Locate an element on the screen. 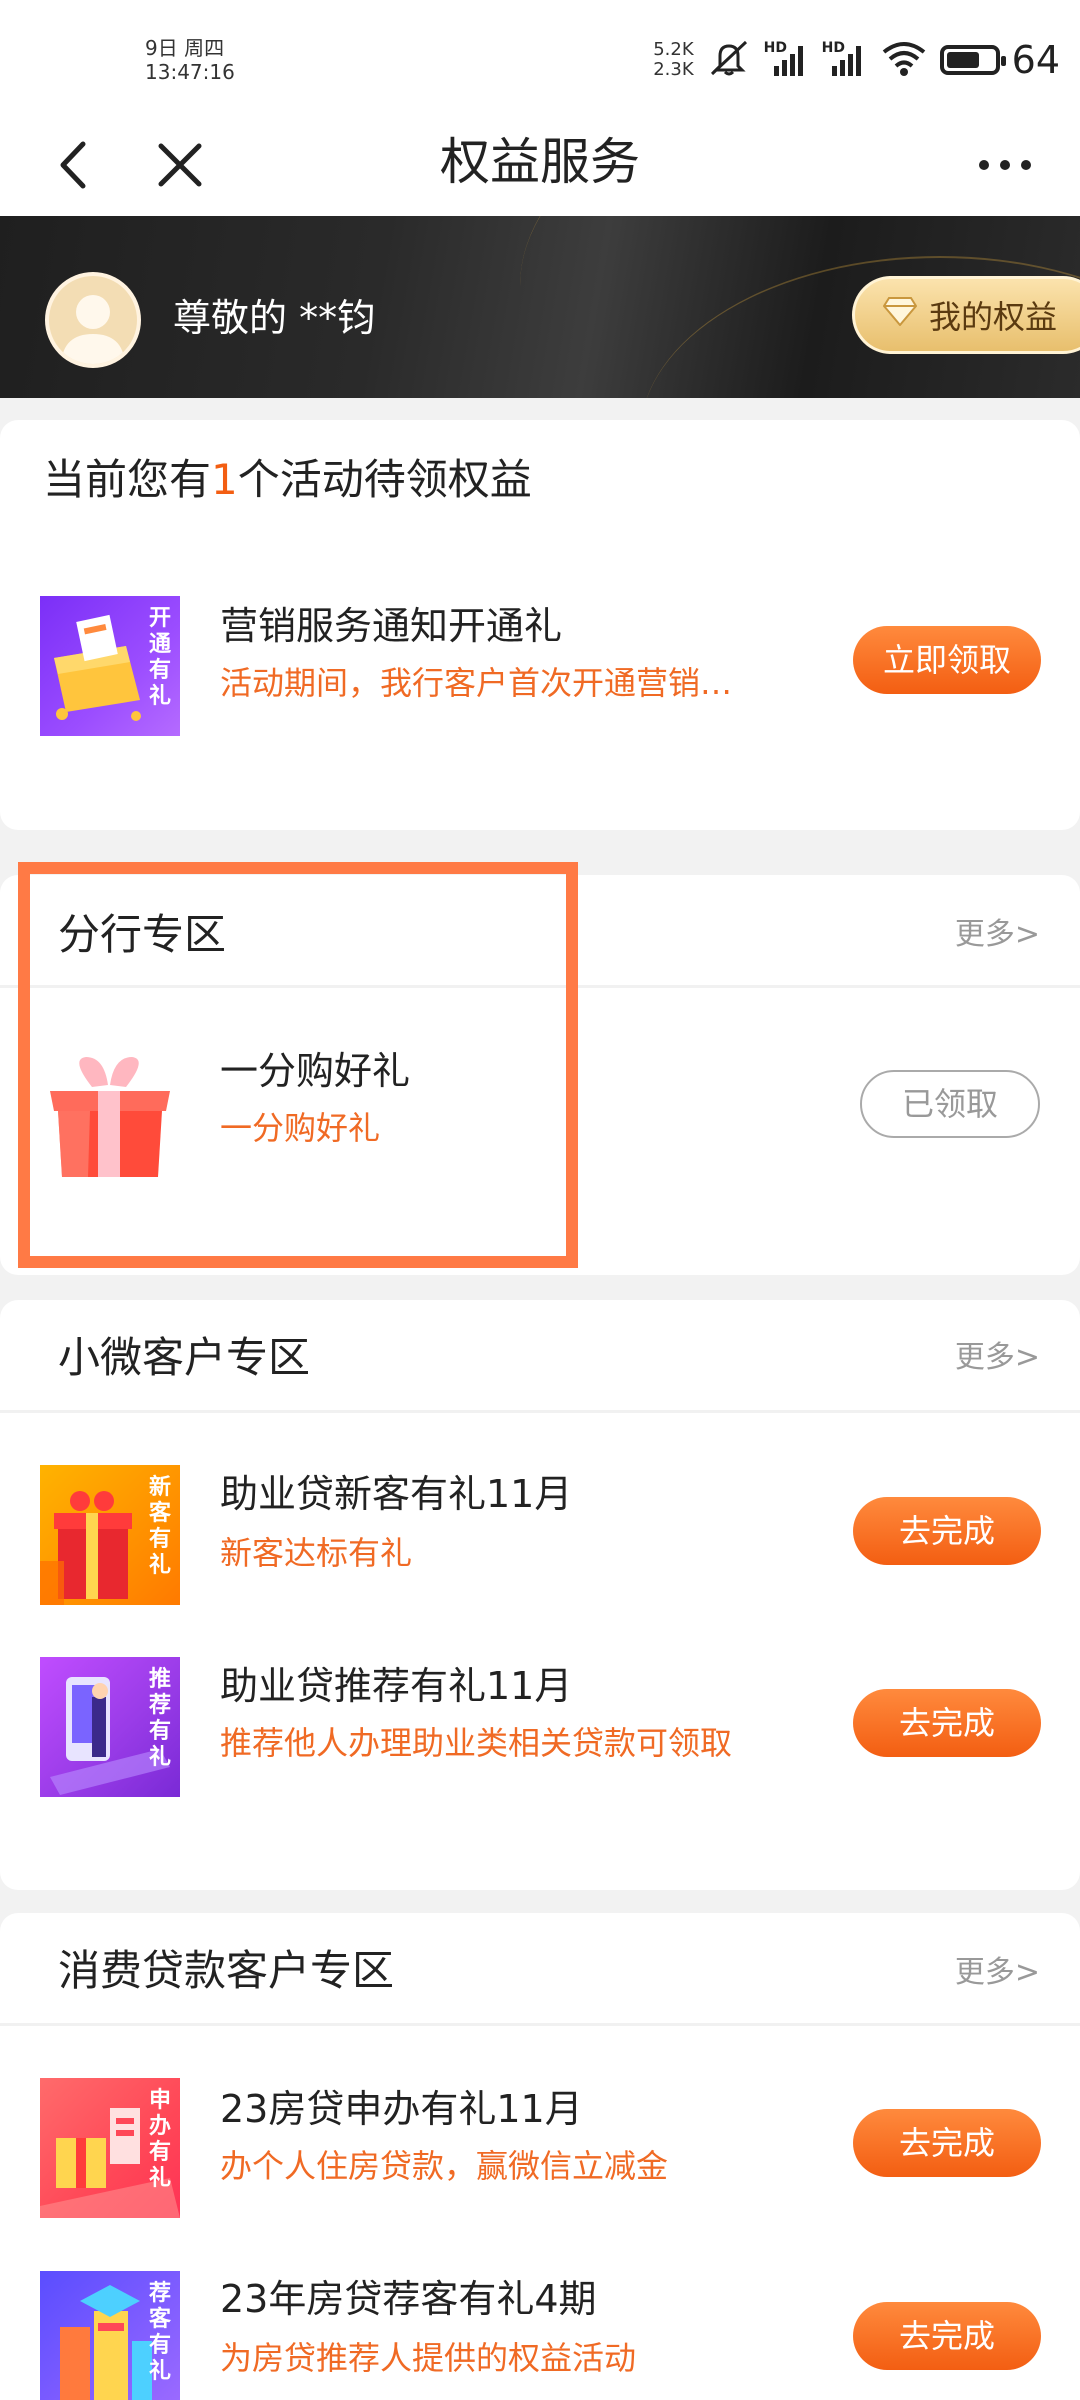 Image resolution: width=1080 pixels, height=2400 pixels. thumbnail-label: 荐客有礼 is located at coordinates (159, 2332).